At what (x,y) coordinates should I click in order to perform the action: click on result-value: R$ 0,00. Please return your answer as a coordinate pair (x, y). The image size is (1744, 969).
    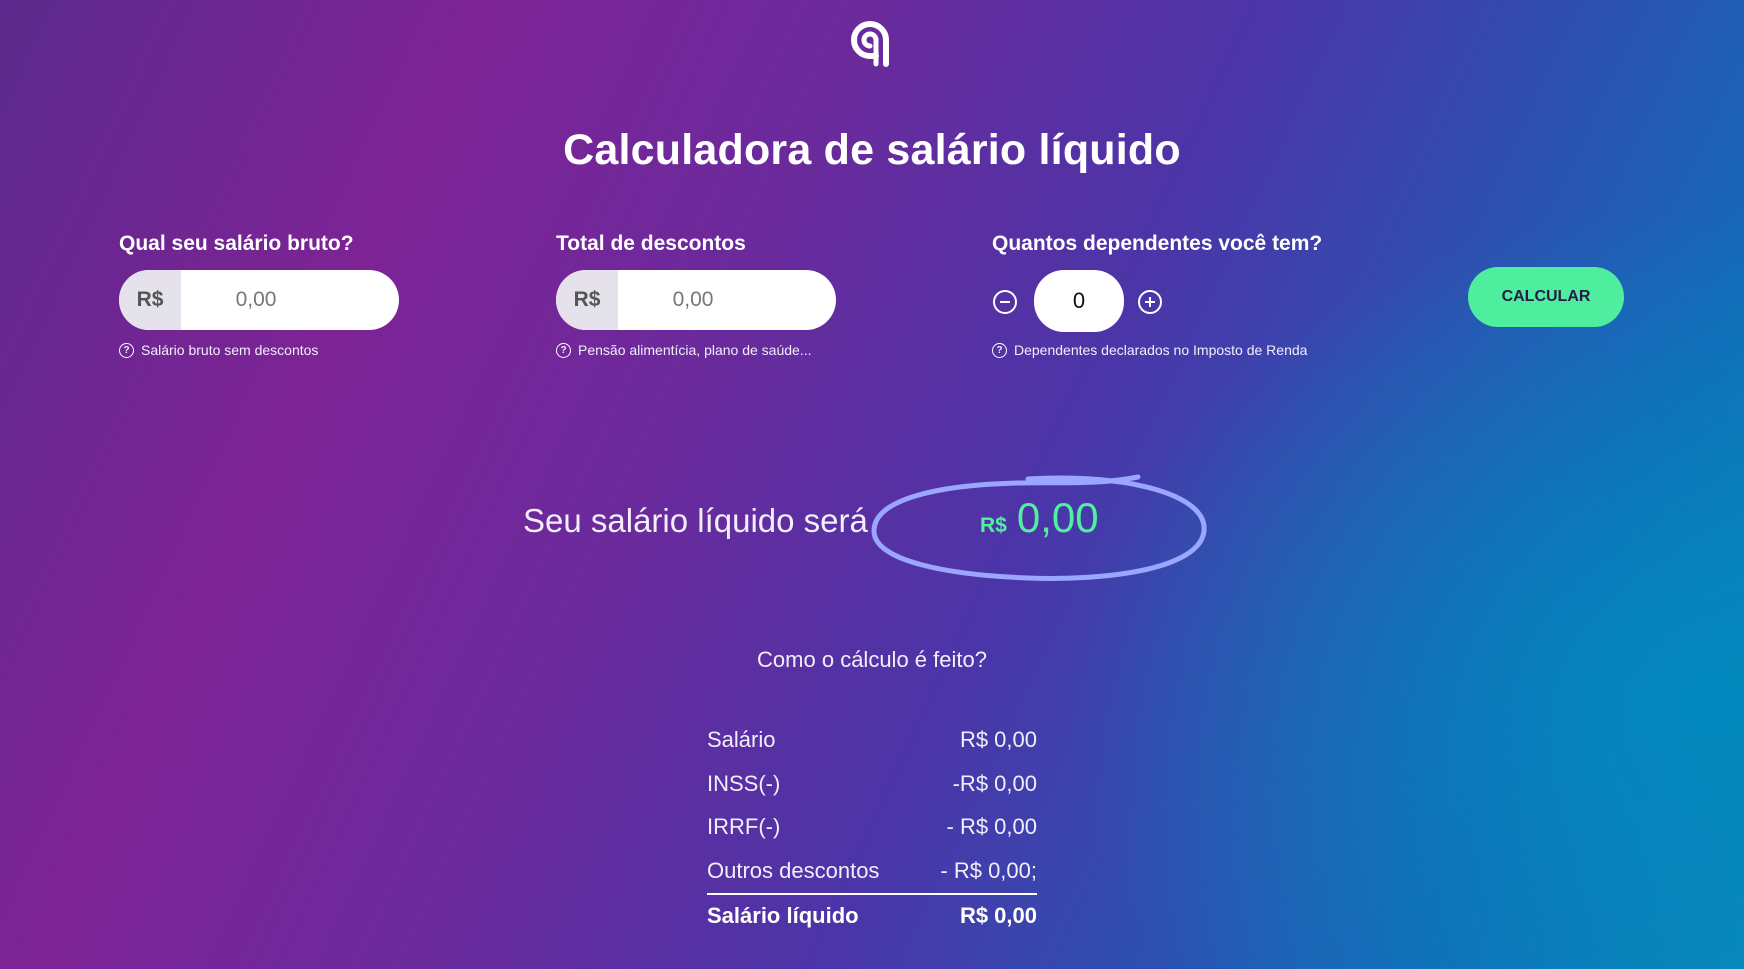
    Looking at the image, I should click on (1039, 518).